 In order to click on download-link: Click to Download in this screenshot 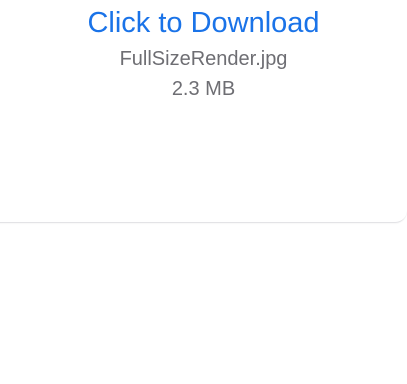, I will do `click(203, 23)`.